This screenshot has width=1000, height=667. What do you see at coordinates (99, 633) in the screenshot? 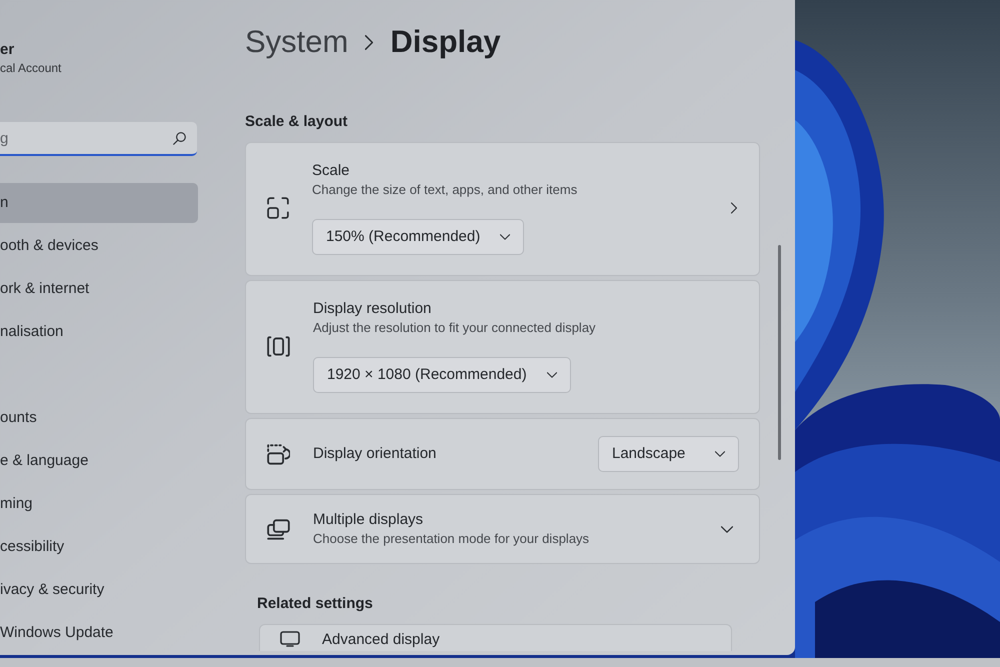
I see `sidebar-item: Windows Update` at bounding box center [99, 633].